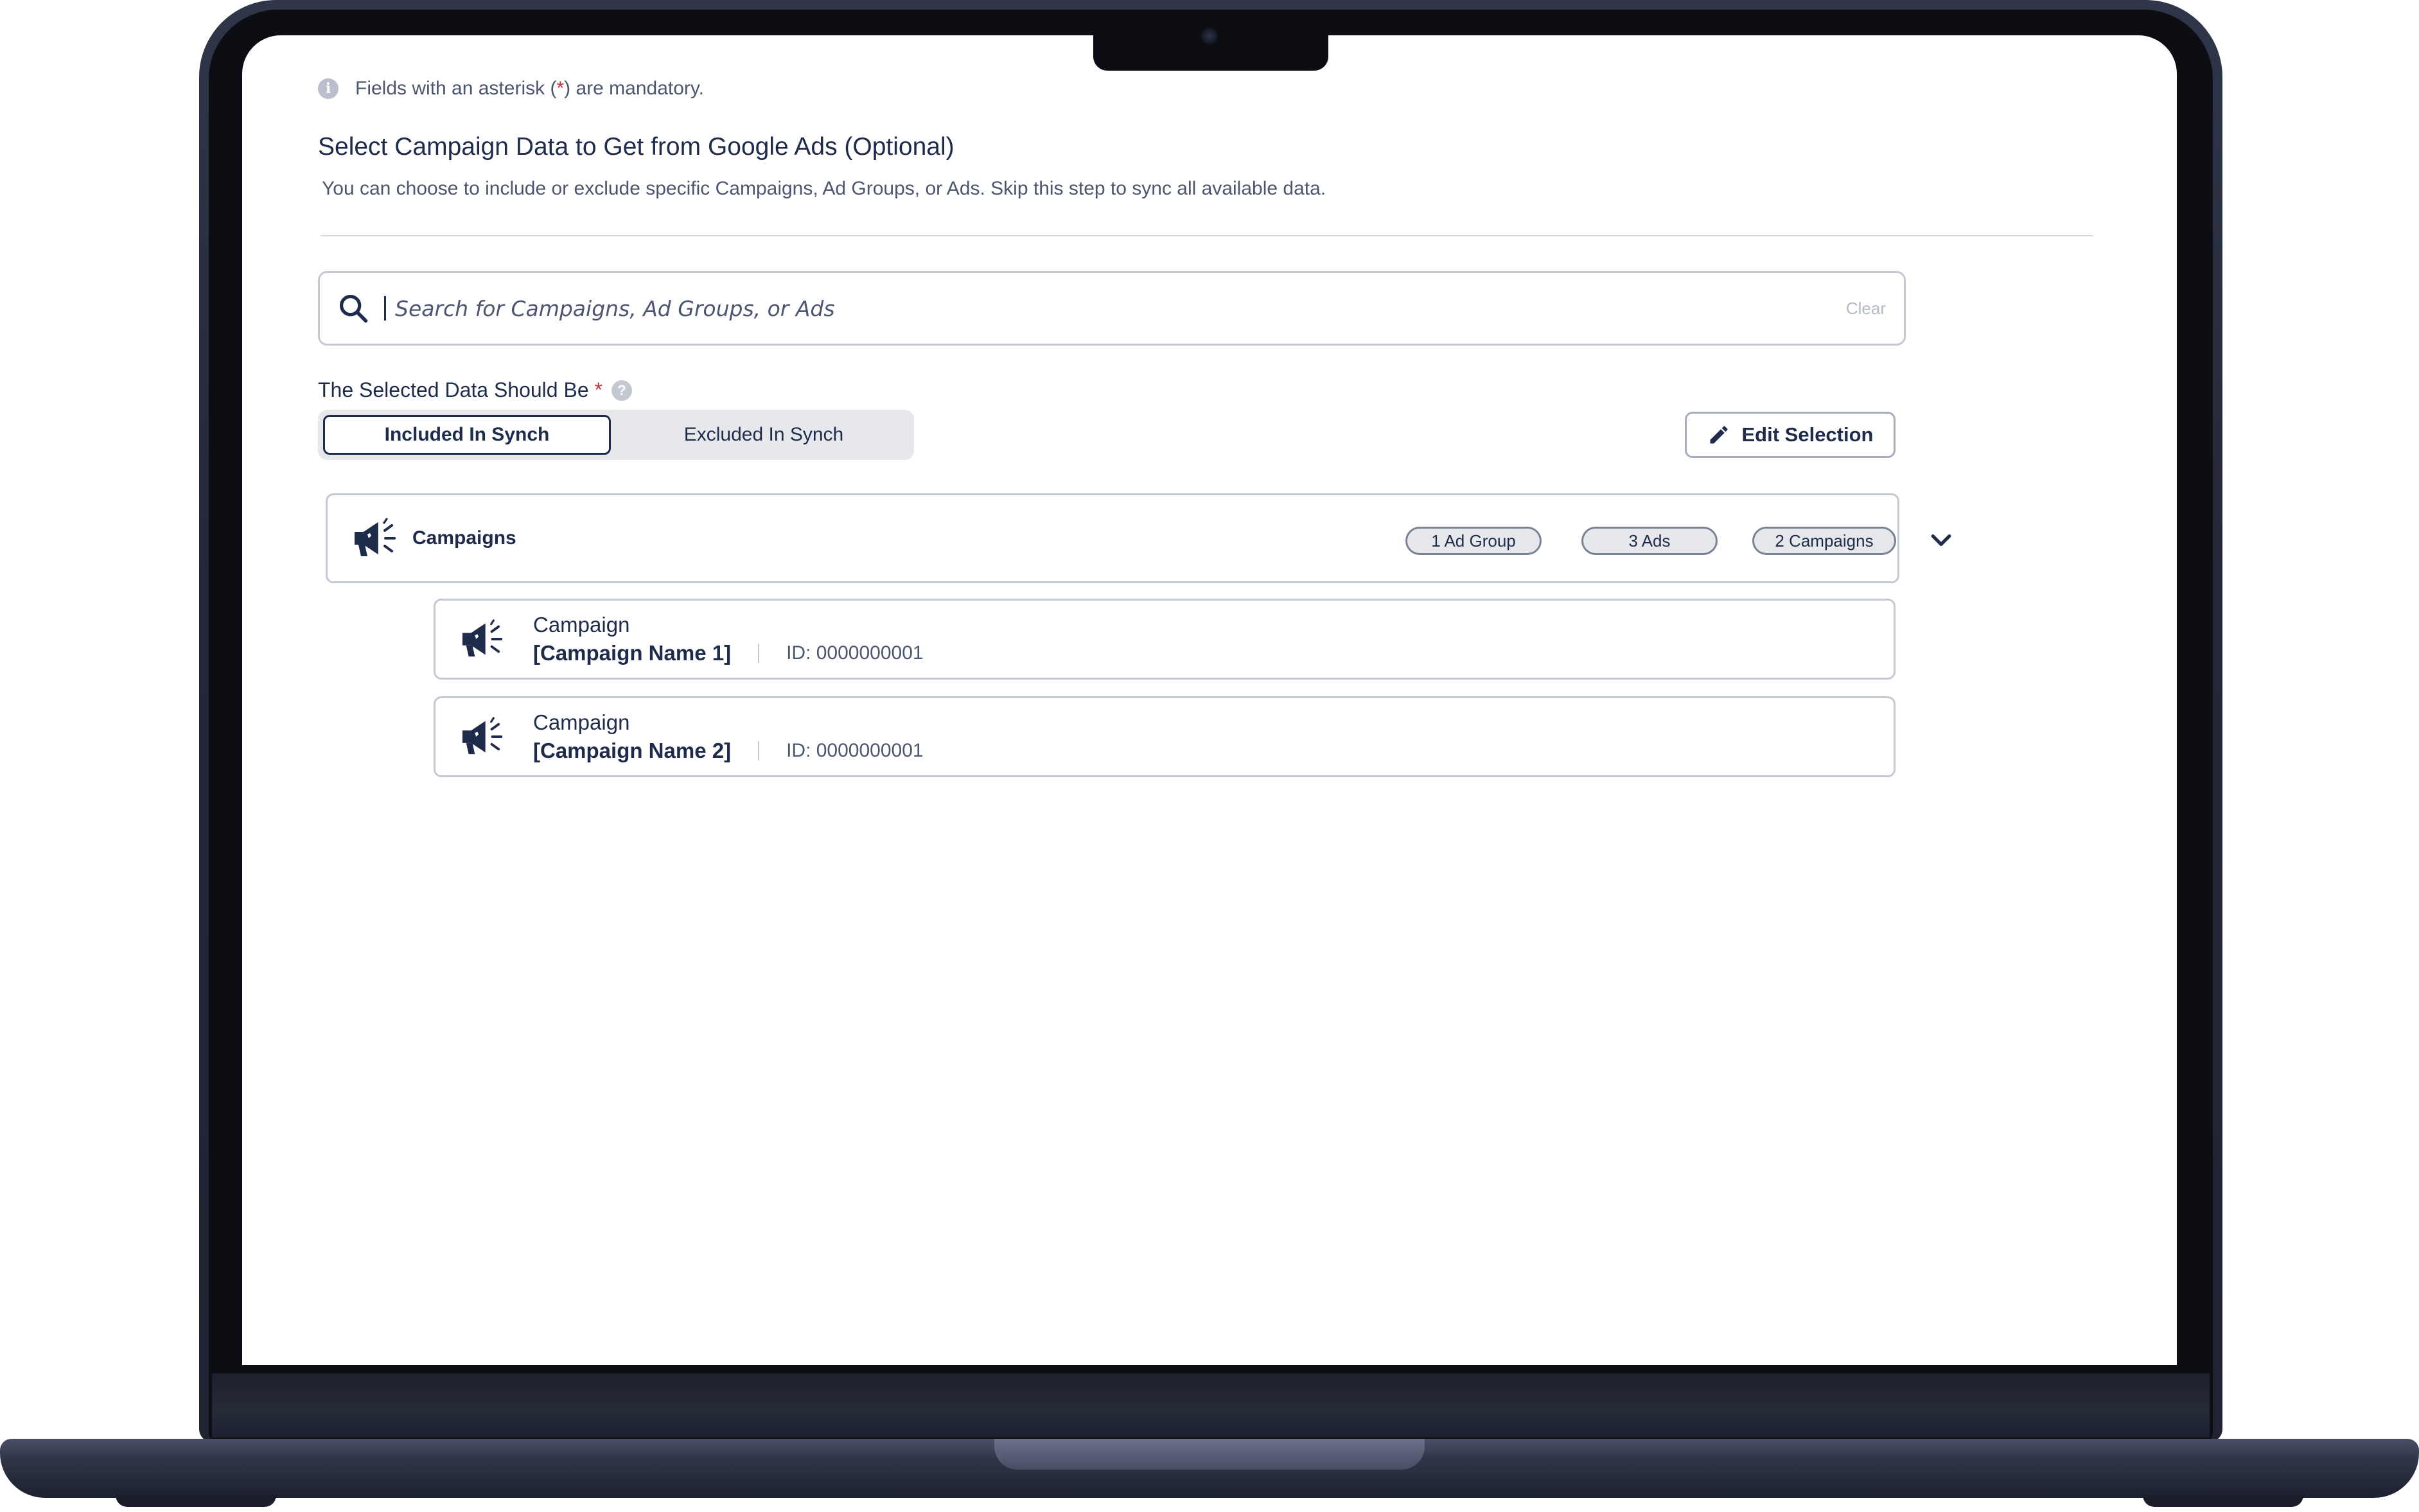  What do you see at coordinates (328, 89) in the screenshot?
I see `info-icon: i` at bounding box center [328, 89].